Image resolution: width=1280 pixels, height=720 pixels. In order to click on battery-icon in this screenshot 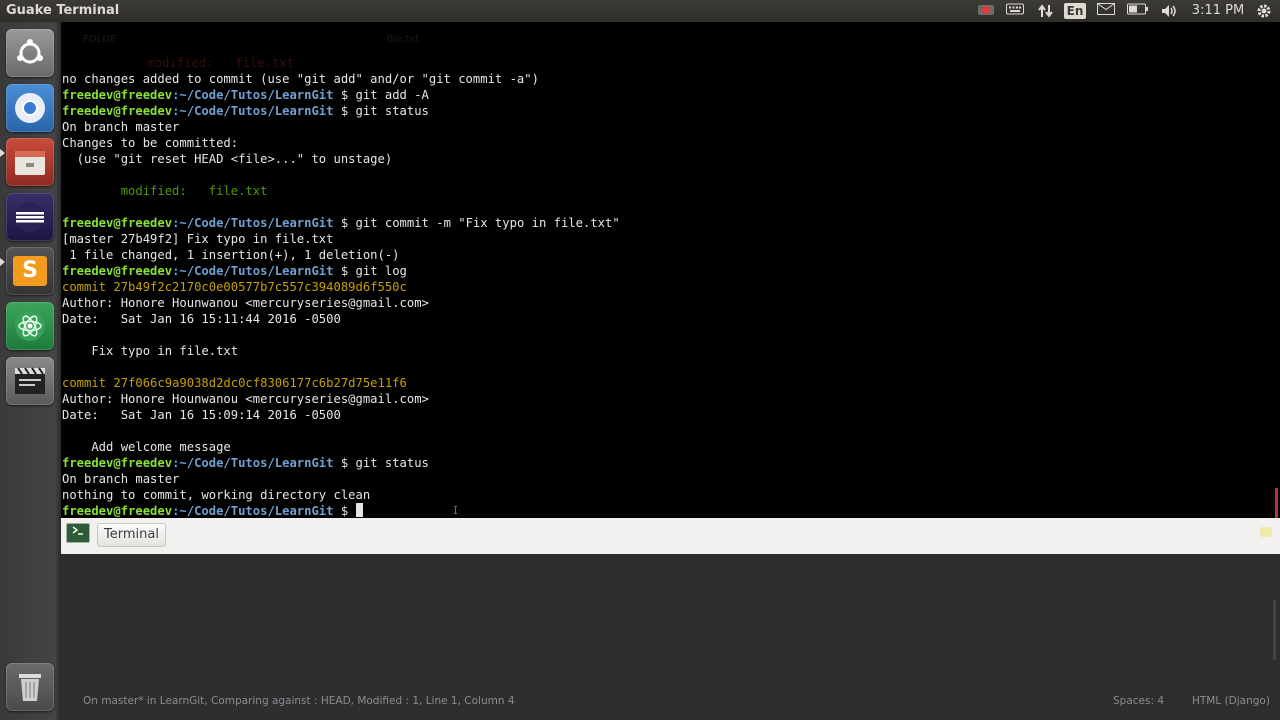, I will do `click(1138, 11)`.